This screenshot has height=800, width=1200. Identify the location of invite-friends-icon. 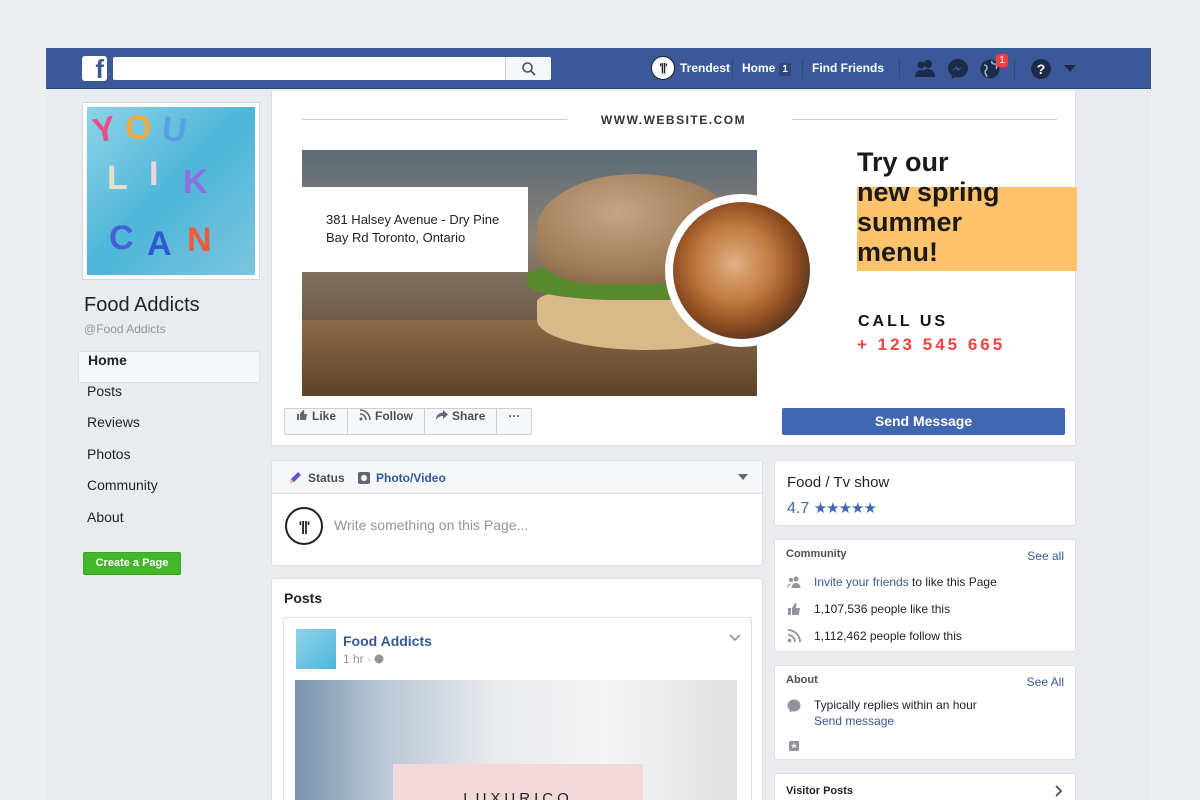
(794, 582).